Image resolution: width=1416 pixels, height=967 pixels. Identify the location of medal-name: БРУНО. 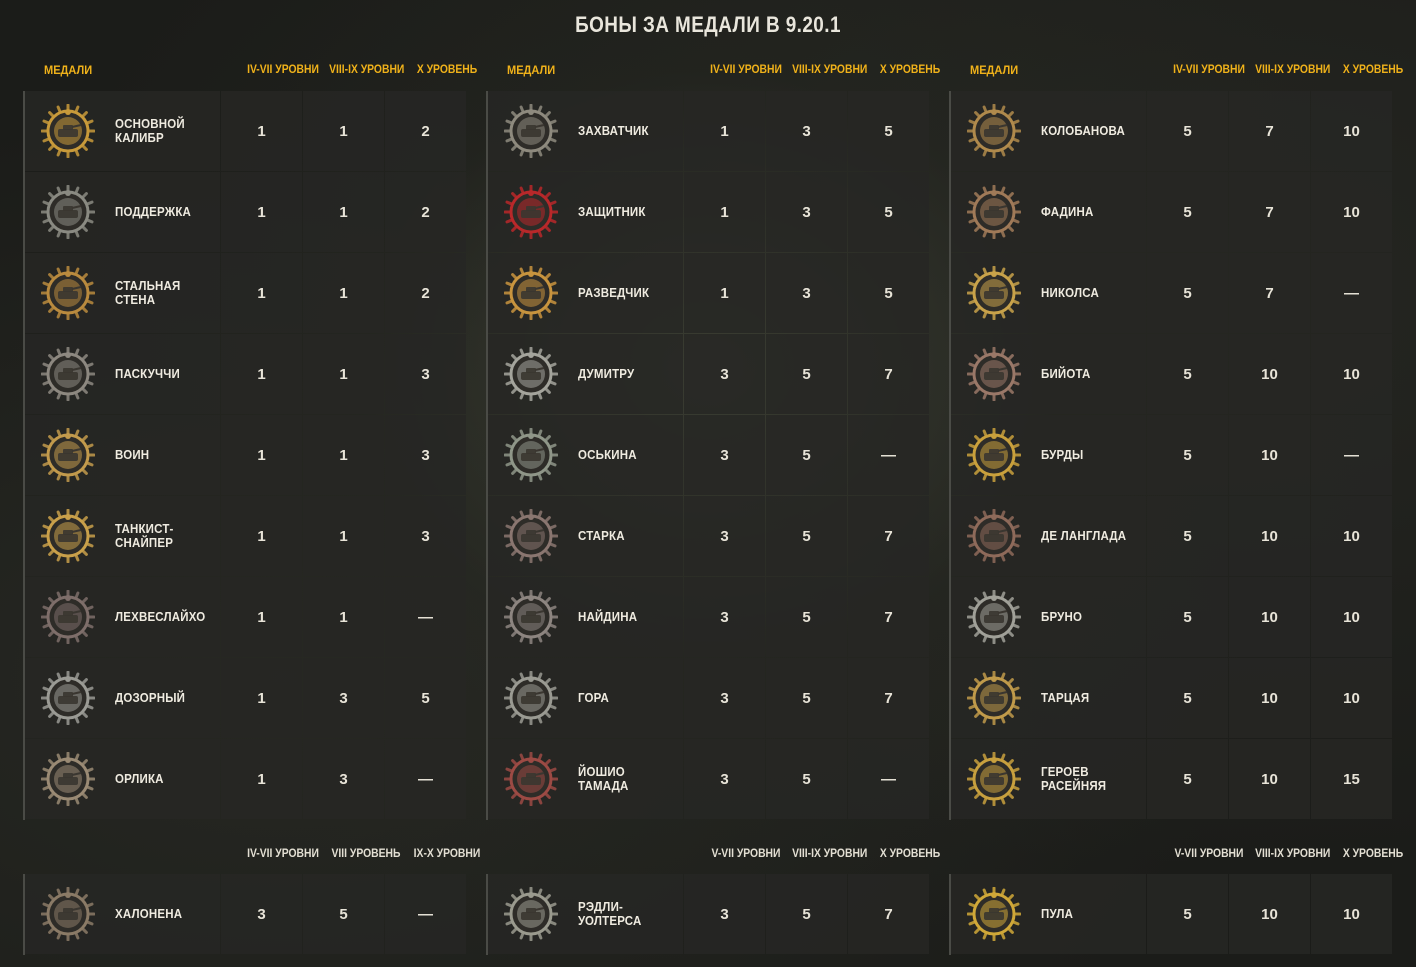
(1062, 617).